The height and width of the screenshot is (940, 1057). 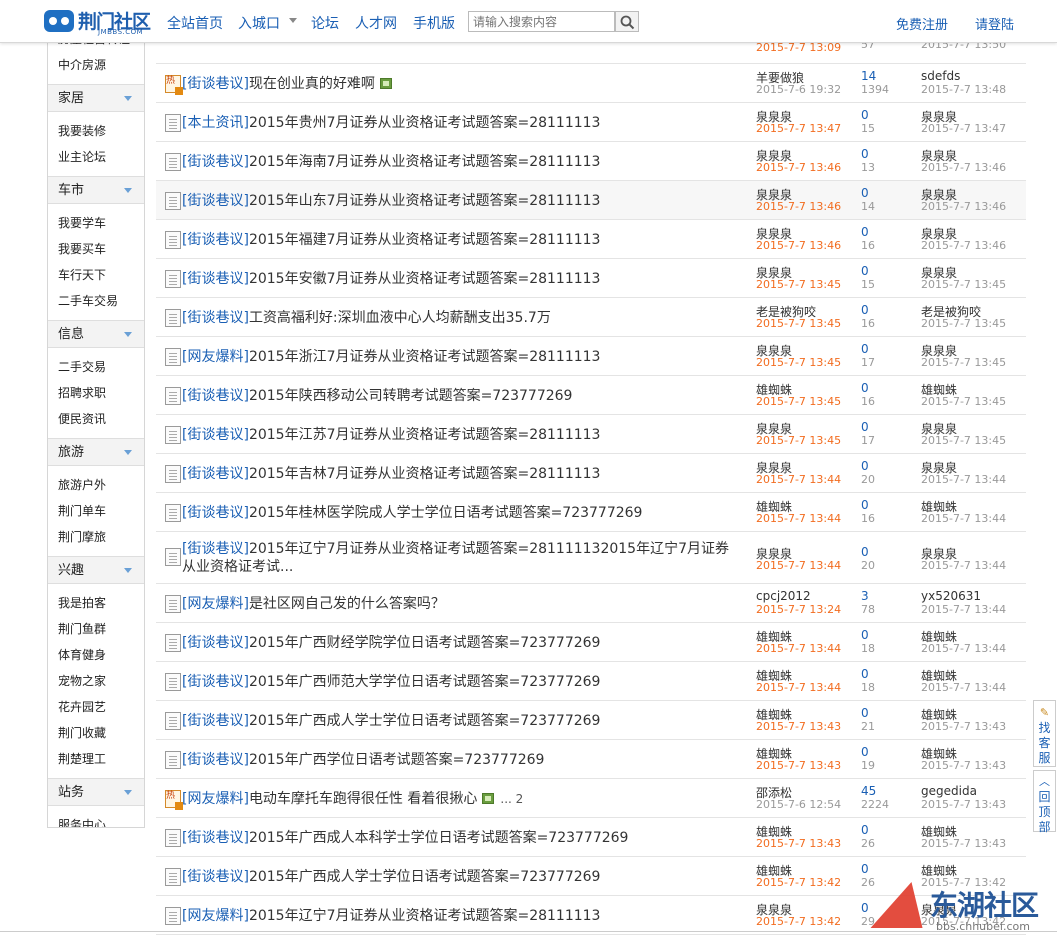 What do you see at coordinates (1044, 733) in the screenshot?
I see `customer-service-button: ✎ 找客服` at bounding box center [1044, 733].